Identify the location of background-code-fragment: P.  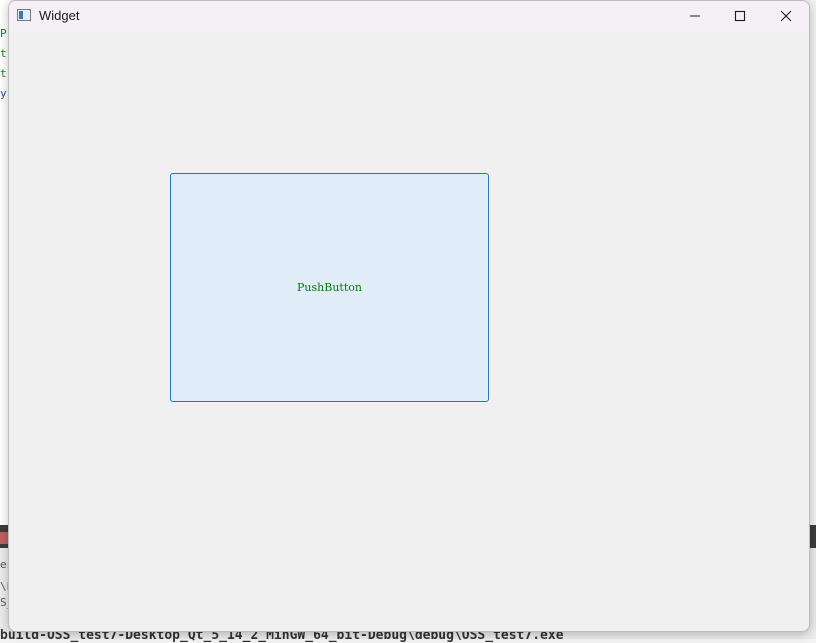
(3, 33).